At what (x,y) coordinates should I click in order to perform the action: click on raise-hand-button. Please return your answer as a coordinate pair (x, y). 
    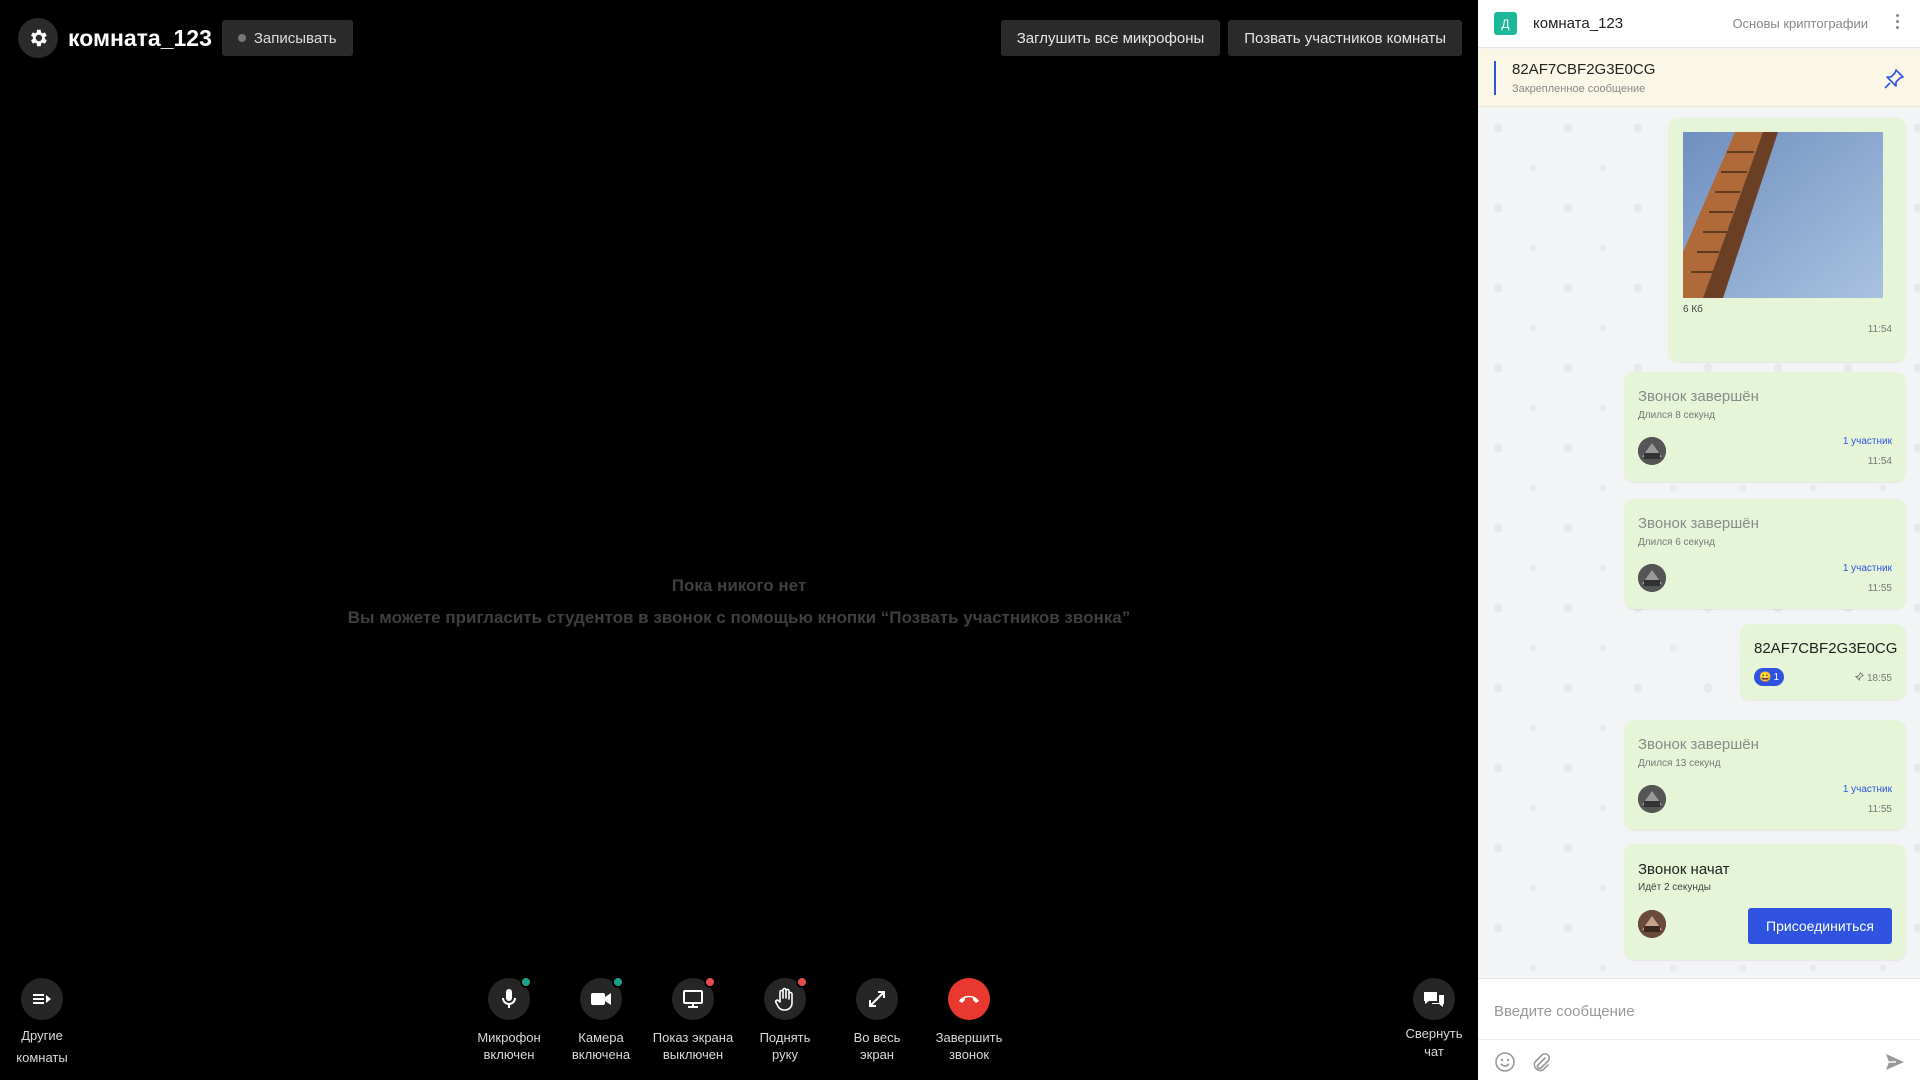
    Looking at the image, I should click on (786, 998).